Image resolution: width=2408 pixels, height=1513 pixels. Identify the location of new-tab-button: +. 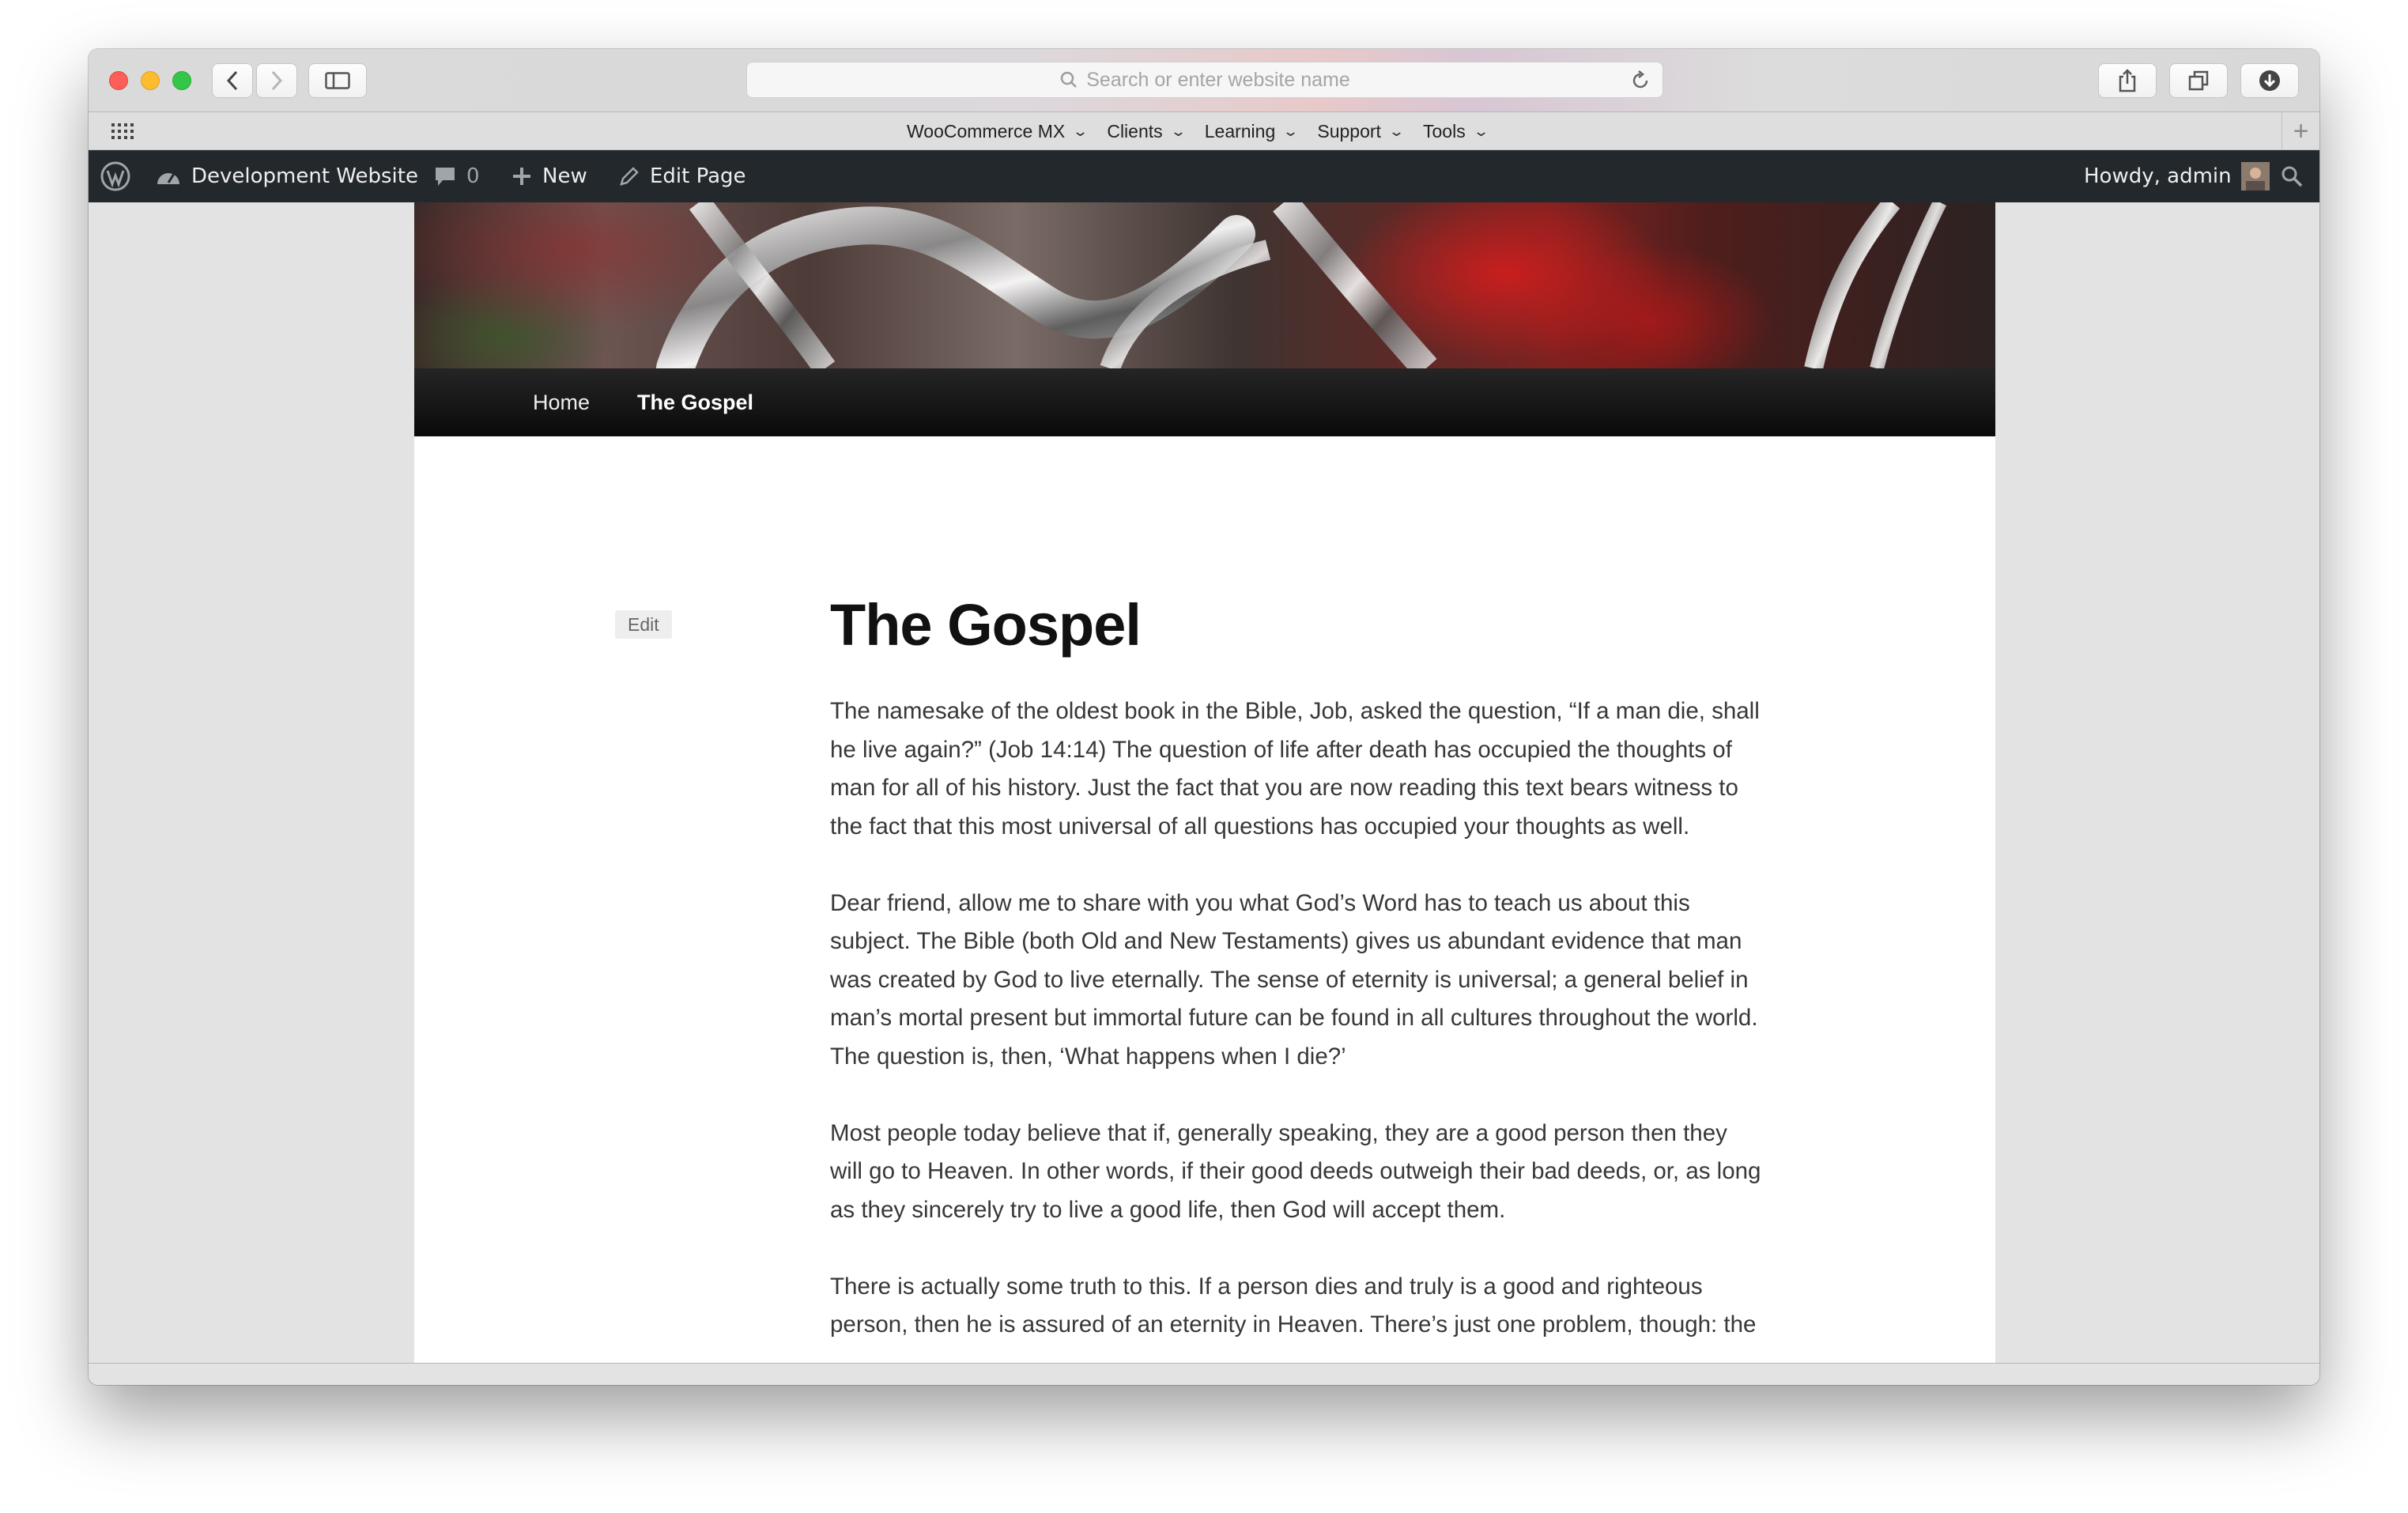
(2300, 131).